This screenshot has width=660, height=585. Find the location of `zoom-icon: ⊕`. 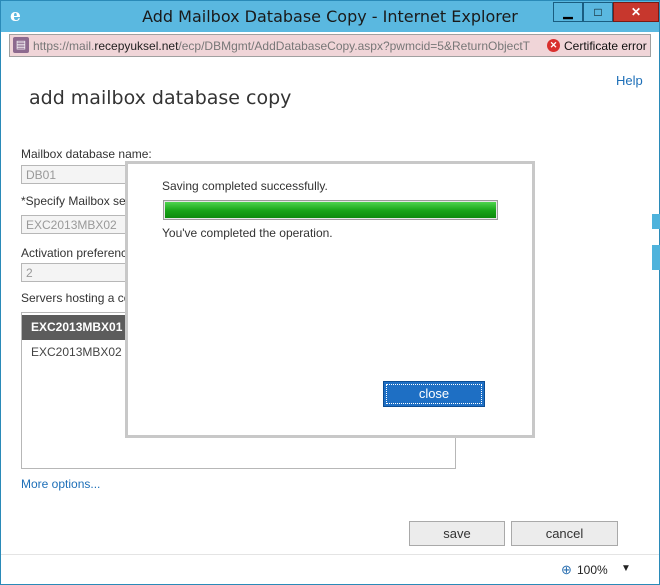

zoom-icon: ⊕ is located at coordinates (566, 570).